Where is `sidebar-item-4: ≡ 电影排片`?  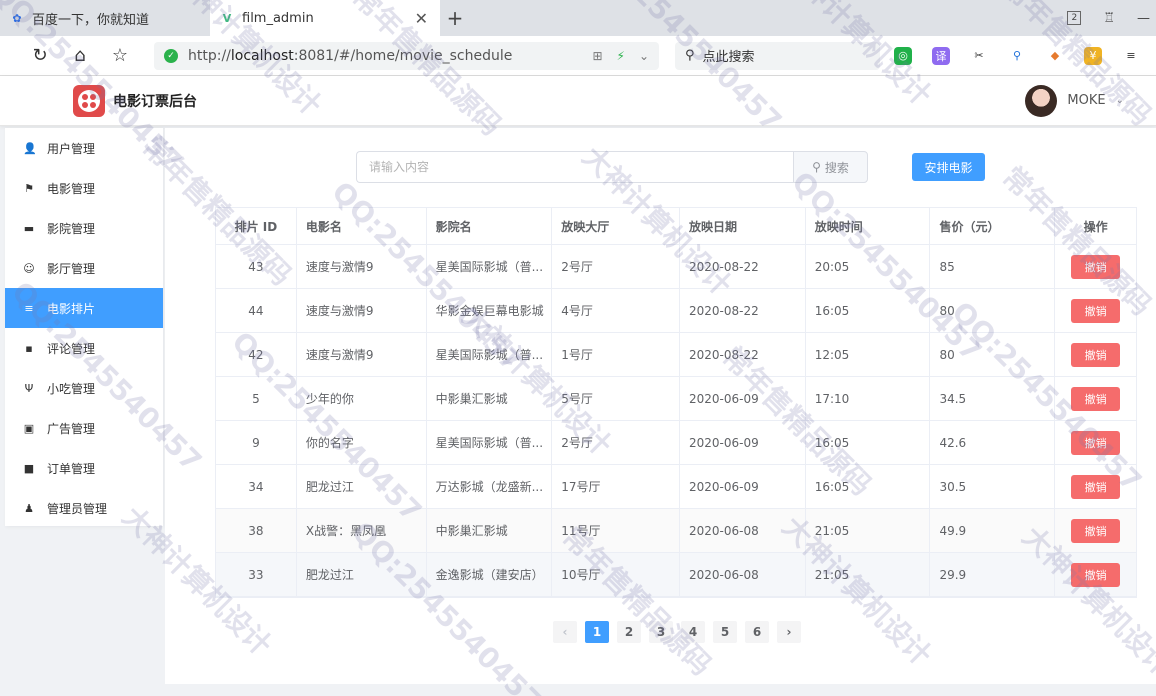
sidebar-item-4: ≡ 电影排片 is located at coordinates (84, 308).